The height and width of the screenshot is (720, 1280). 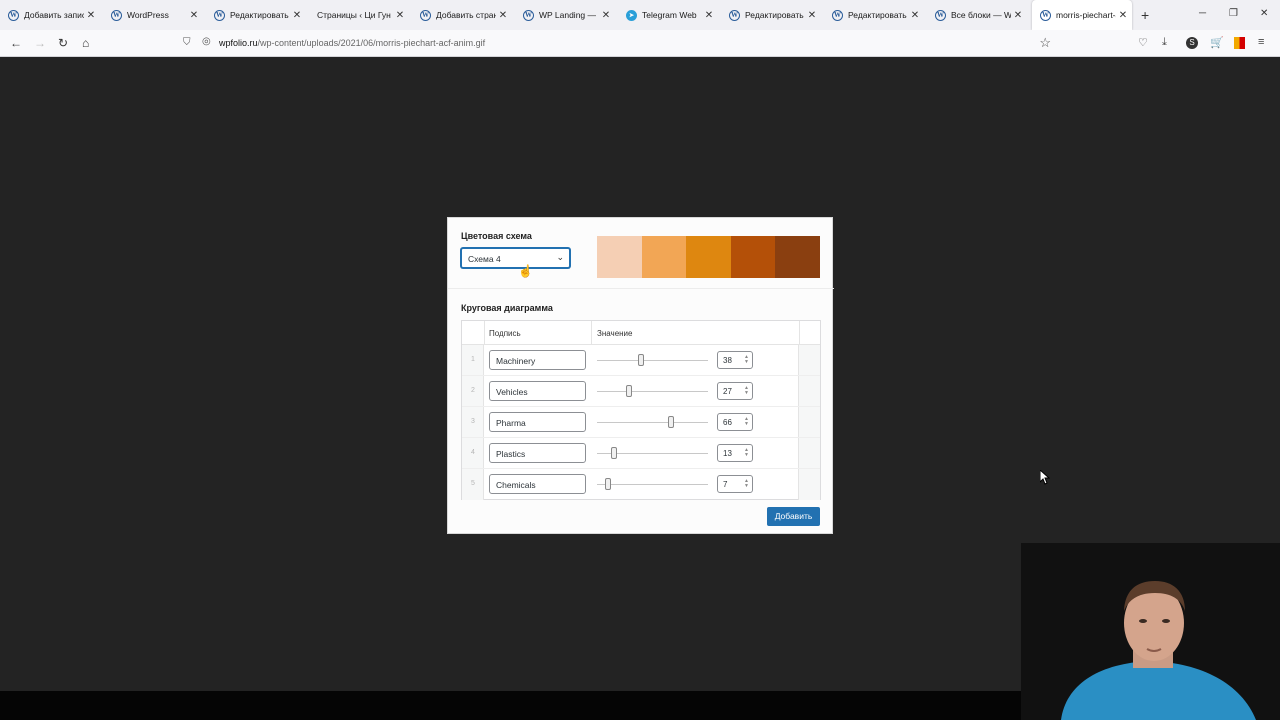 What do you see at coordinates (473, 421) in the screenshot?
I see `row-number: 3` at bounding box center [473, 421].